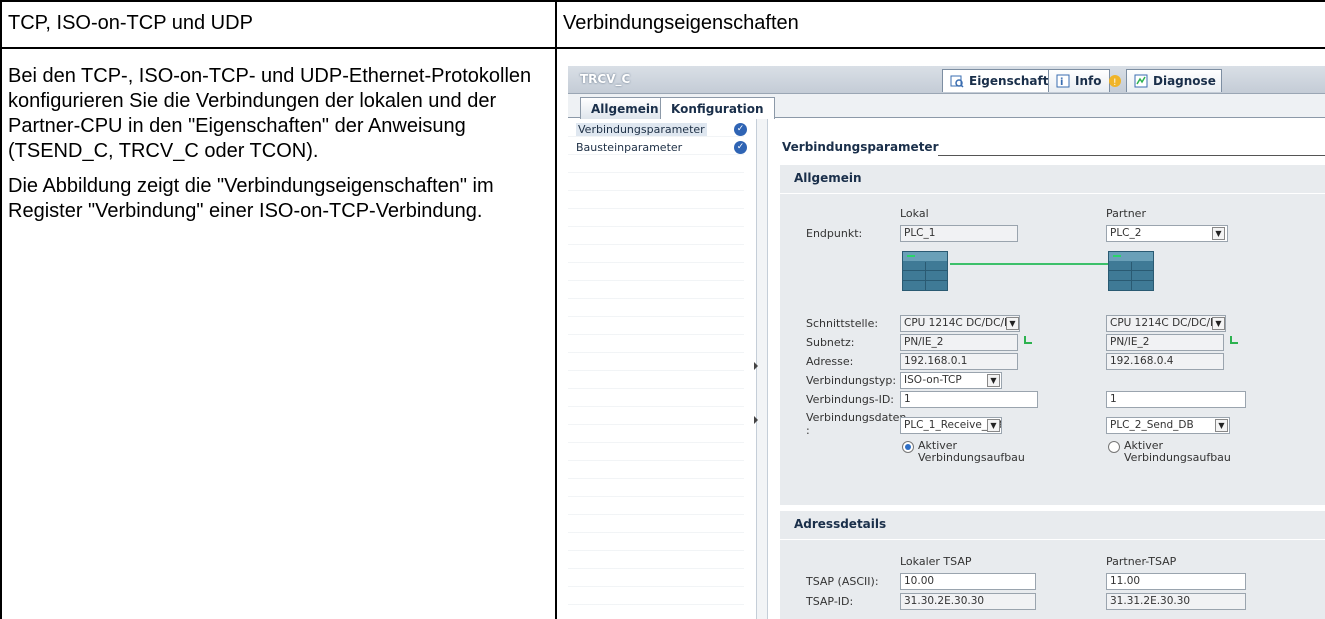 Image resolution: width=1325 pixels, height=619 pixels. I want to click on section-title-rule, so click(1131, 155).